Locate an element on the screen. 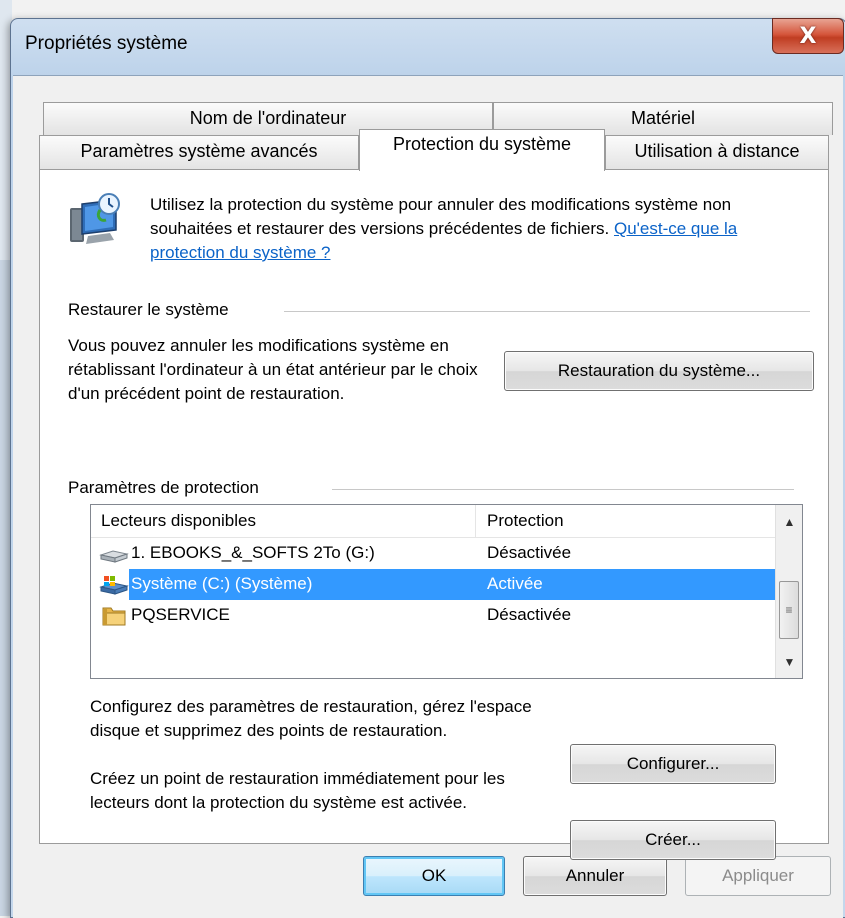 This screenshot has width=845, height=918. column-header-protection: Protection is located at coordinates (525, 521).